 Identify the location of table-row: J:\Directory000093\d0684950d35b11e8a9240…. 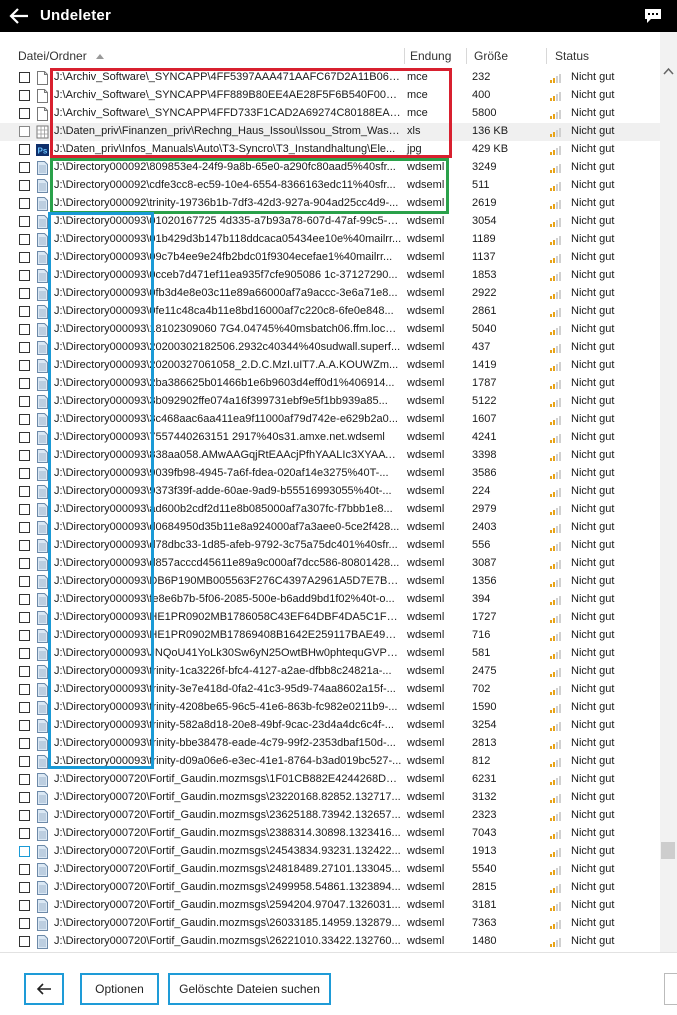
(330, 528).